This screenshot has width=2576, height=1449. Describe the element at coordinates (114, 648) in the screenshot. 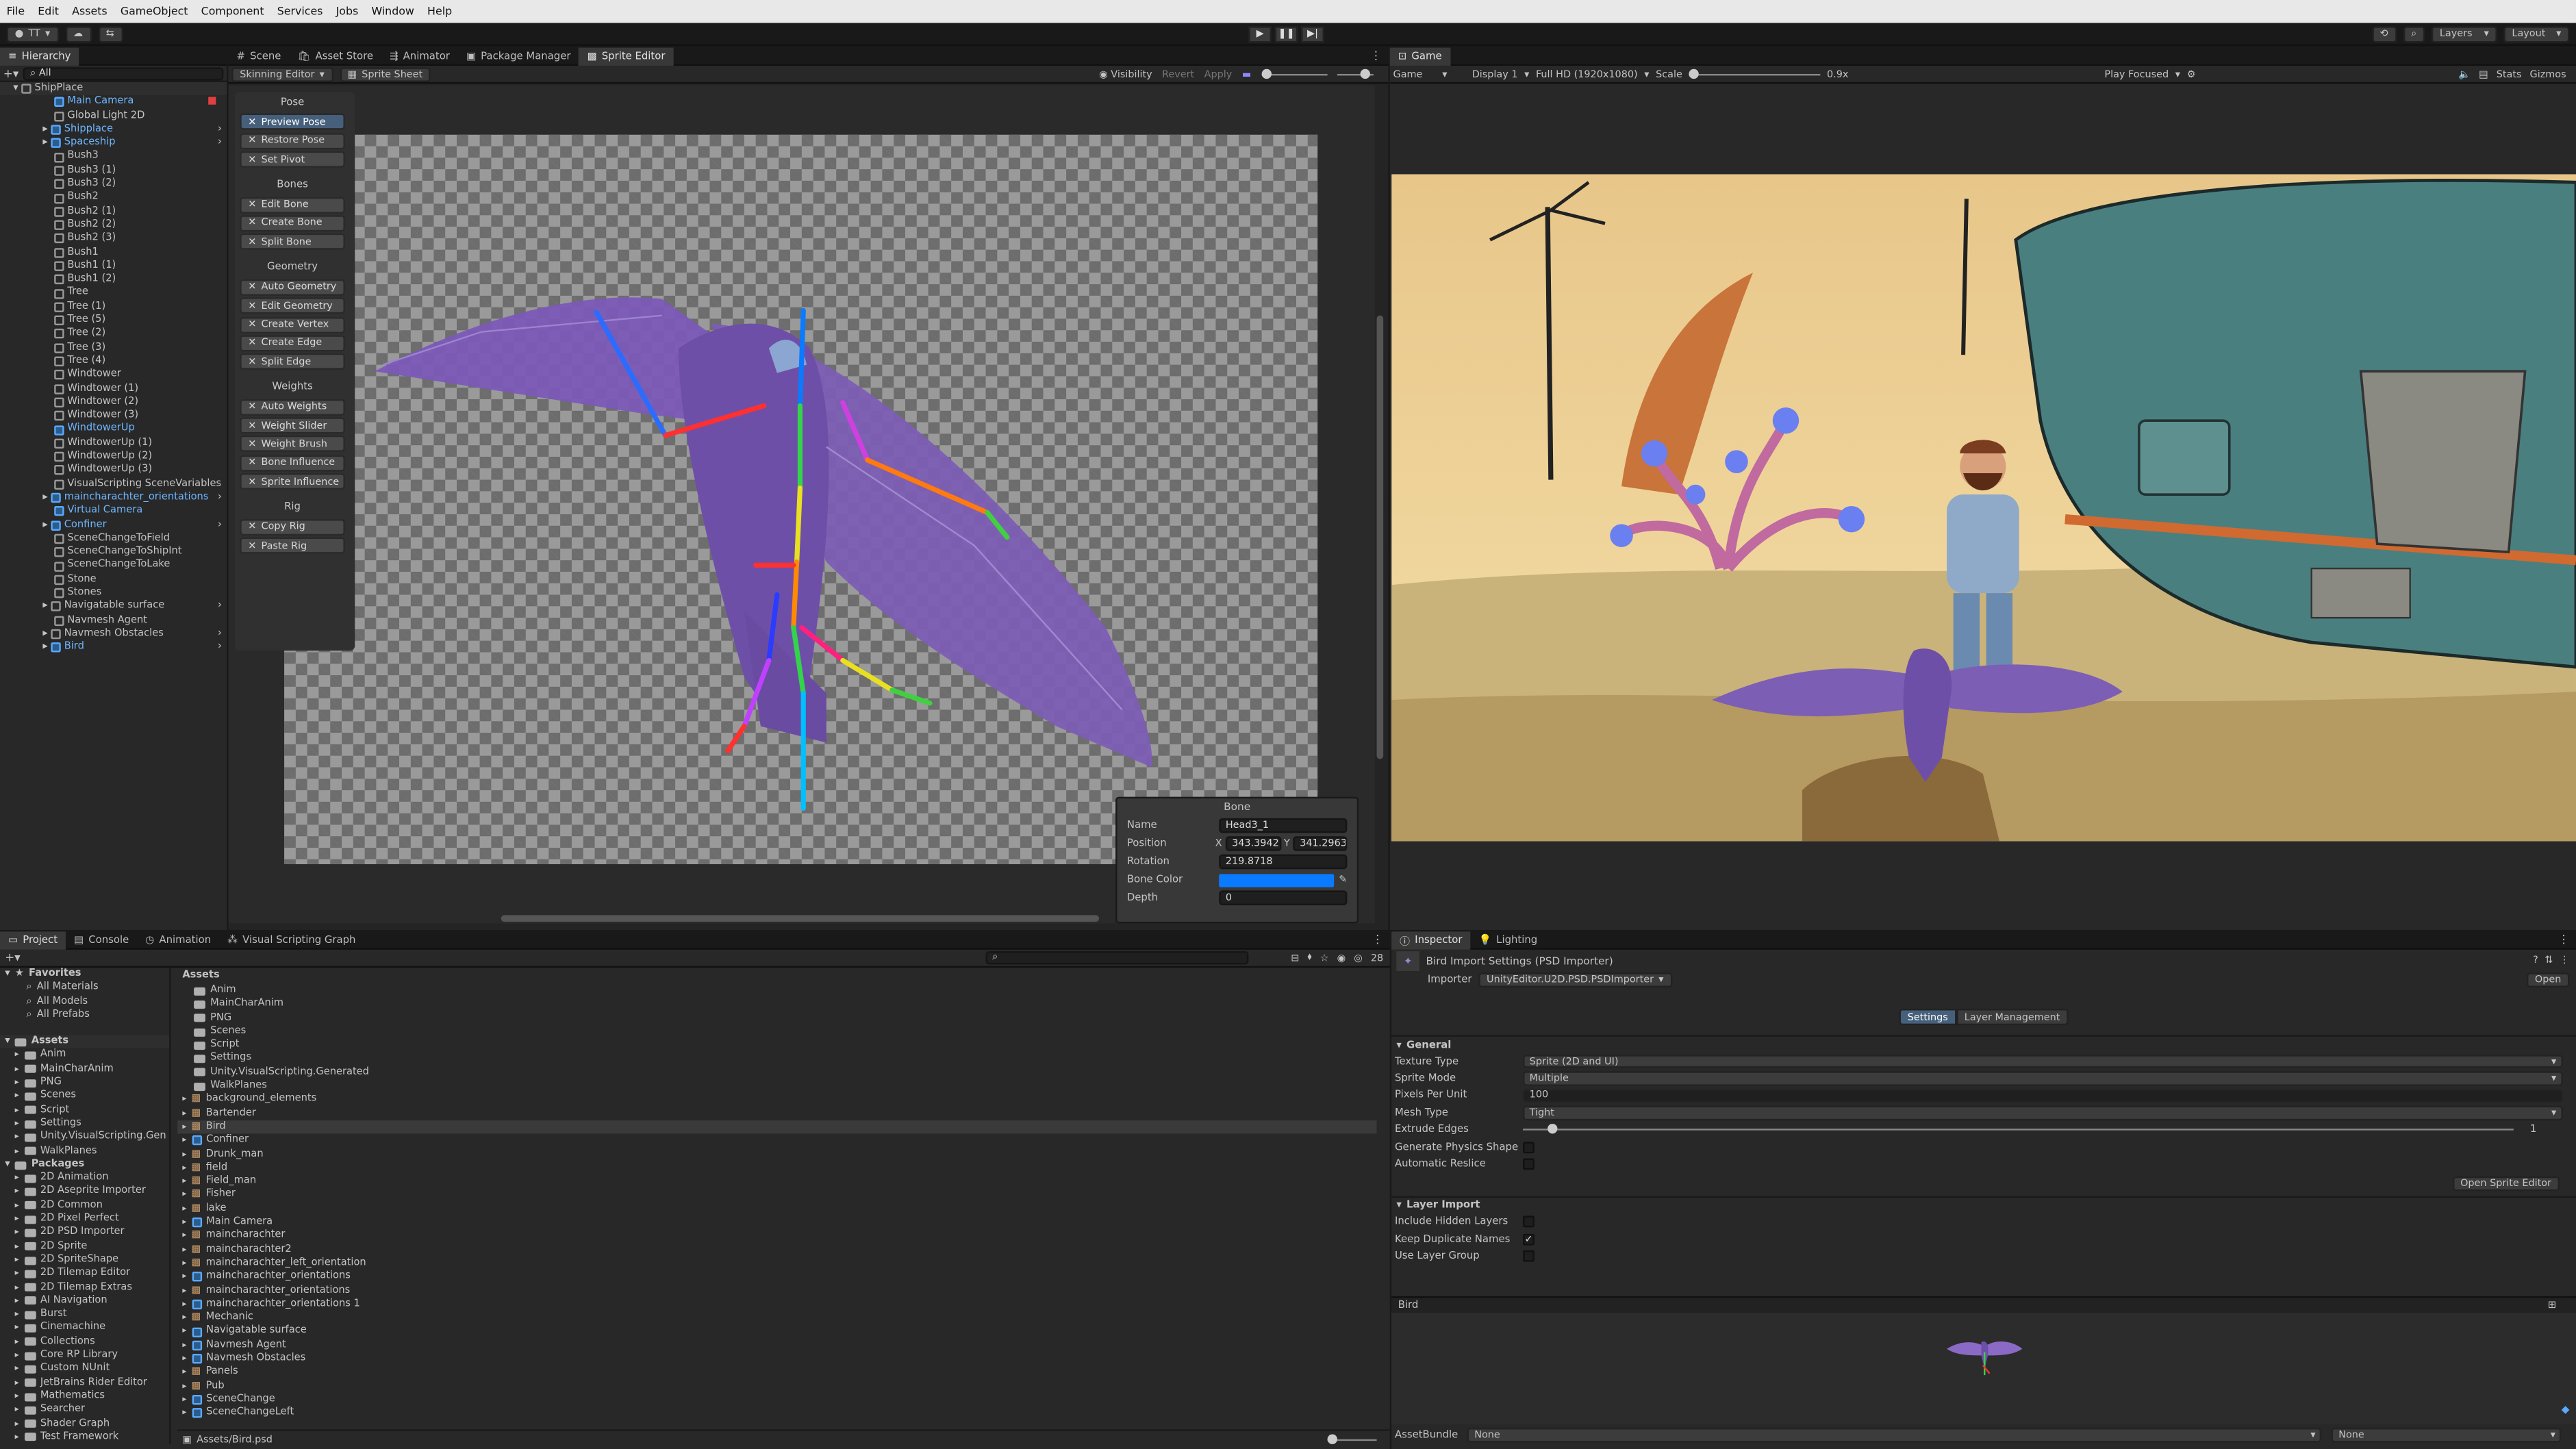

I see `hierarchy-item: ▸ Bird ›` at that location.